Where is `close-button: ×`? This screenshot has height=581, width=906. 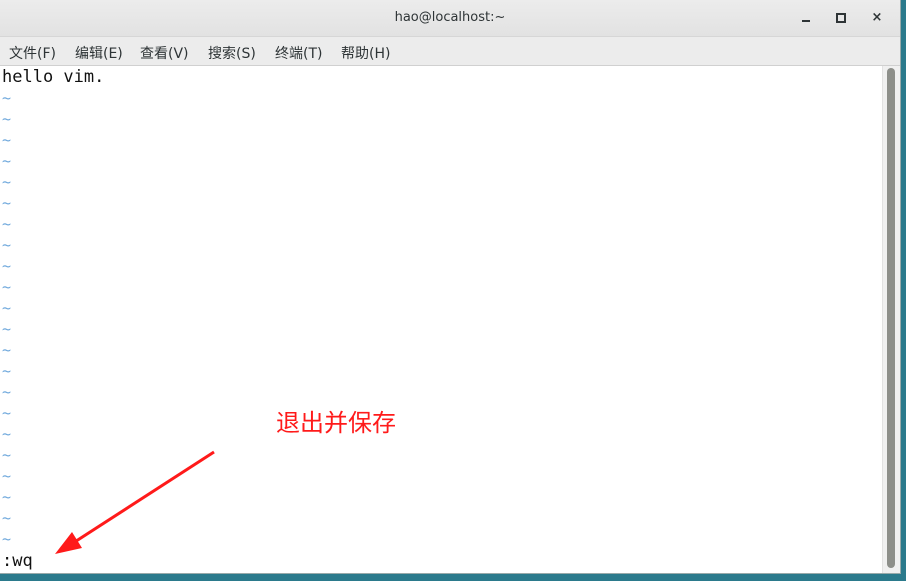
close-button: × is located at coordinates (877, 18).